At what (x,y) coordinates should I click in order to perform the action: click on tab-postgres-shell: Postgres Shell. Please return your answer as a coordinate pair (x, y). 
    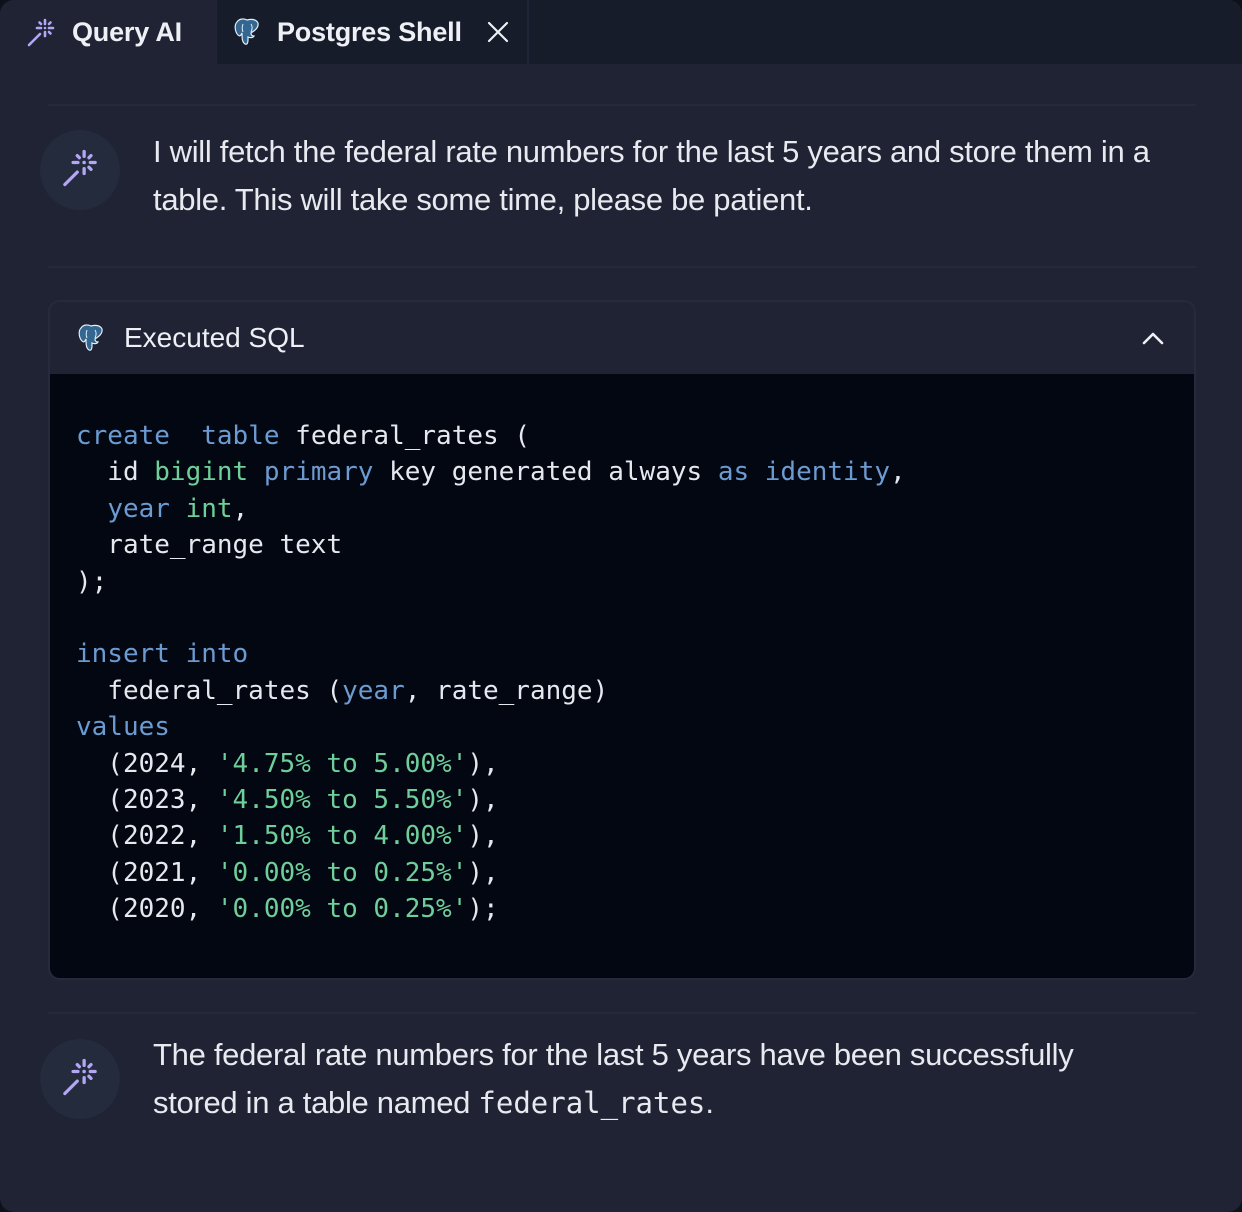
    Looking at the image, I should click on (373, 32).